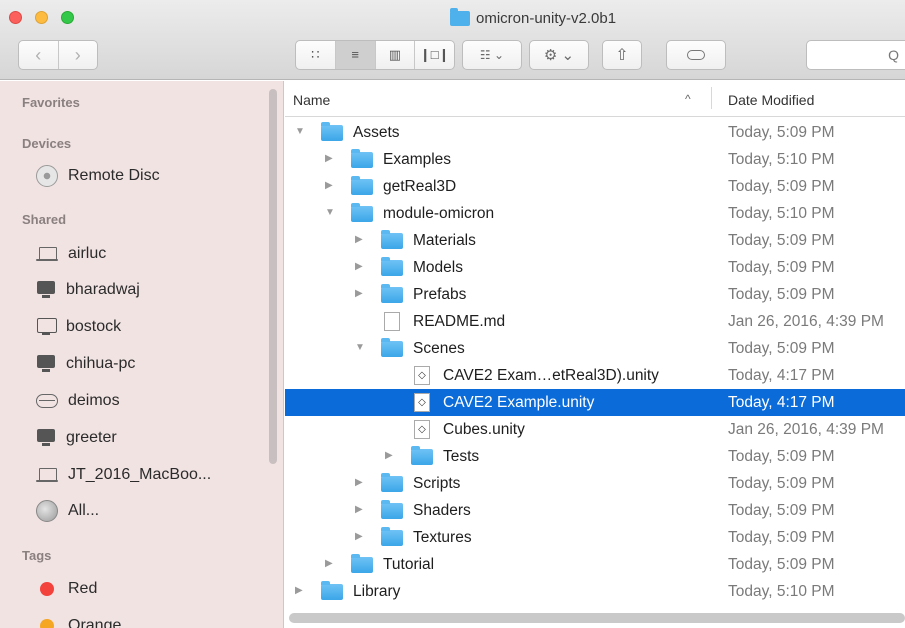 The image size is (905, 628). Describe the element at coordinates (559, 55) in the screenshot. I see `action-button: ⚙ ⌄` at that location.